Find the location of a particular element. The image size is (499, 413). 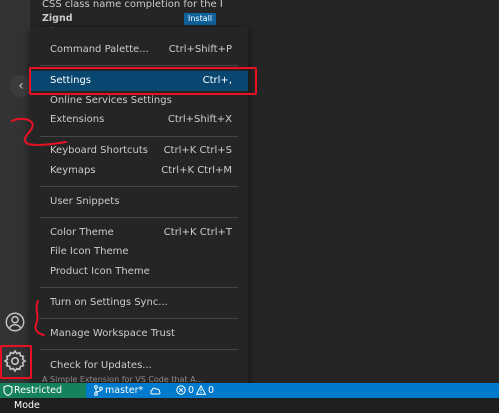

menu-item-user-snippets: User Snippets is located at coordinates (139, 202).